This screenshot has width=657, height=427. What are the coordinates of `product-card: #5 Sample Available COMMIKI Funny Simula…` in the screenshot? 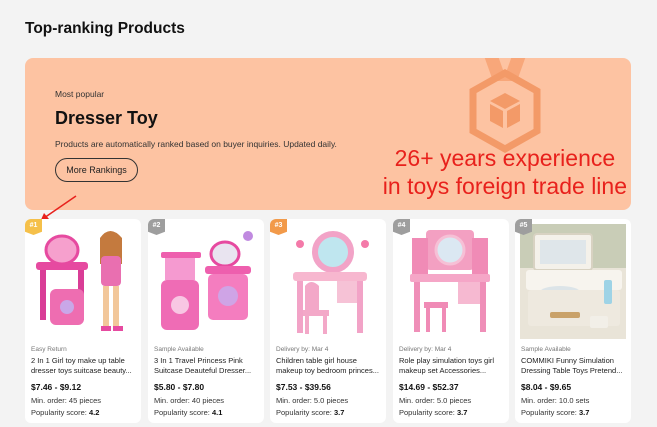 It's located at (573, 321).